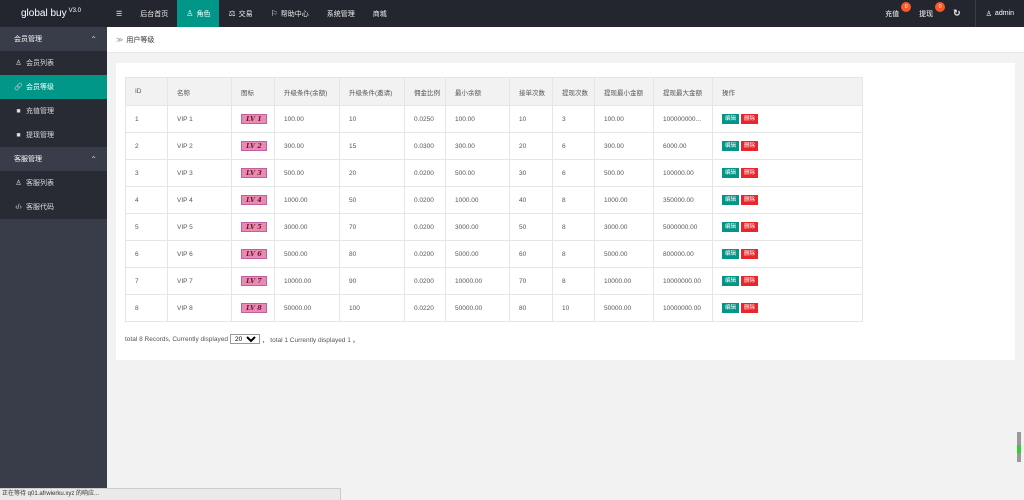 This screenshot has width=1024, height=500. I want to click on cell-id: 5, so click(146, 227).